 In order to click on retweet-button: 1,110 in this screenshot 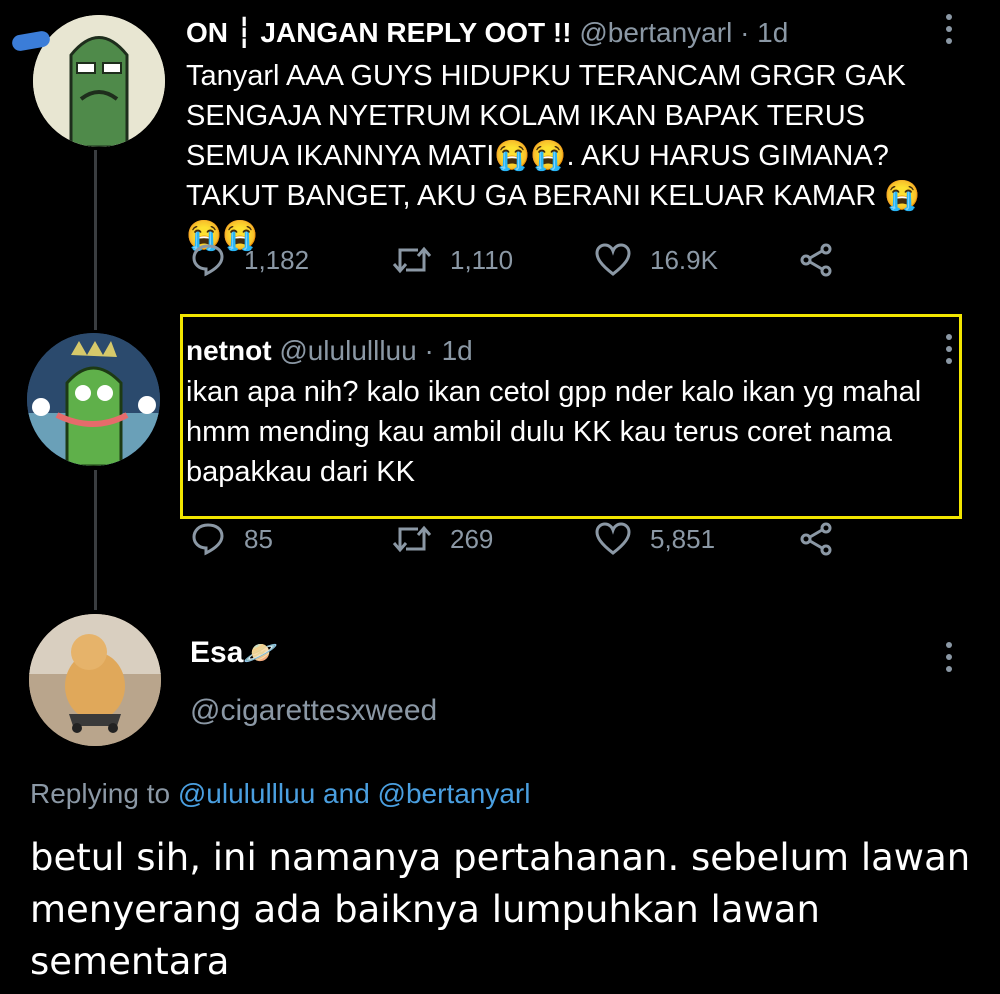, I will do `click(452, 260)`.